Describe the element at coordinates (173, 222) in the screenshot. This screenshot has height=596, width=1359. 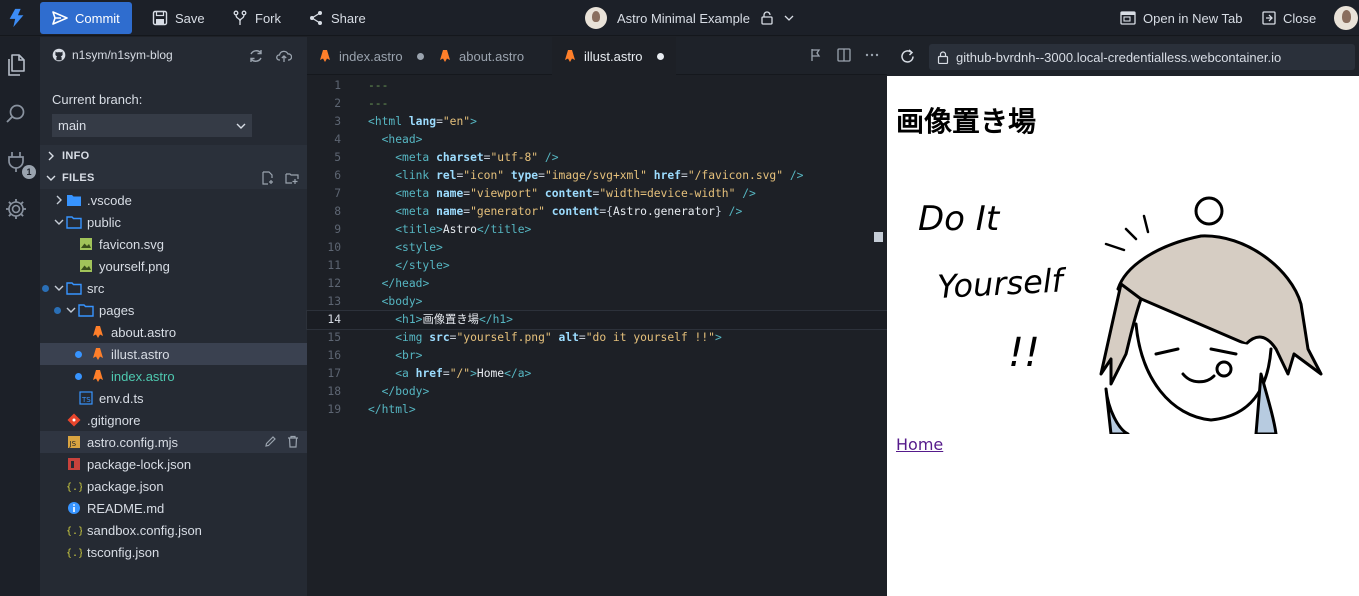
I see `file-tree-item: public` at that location.